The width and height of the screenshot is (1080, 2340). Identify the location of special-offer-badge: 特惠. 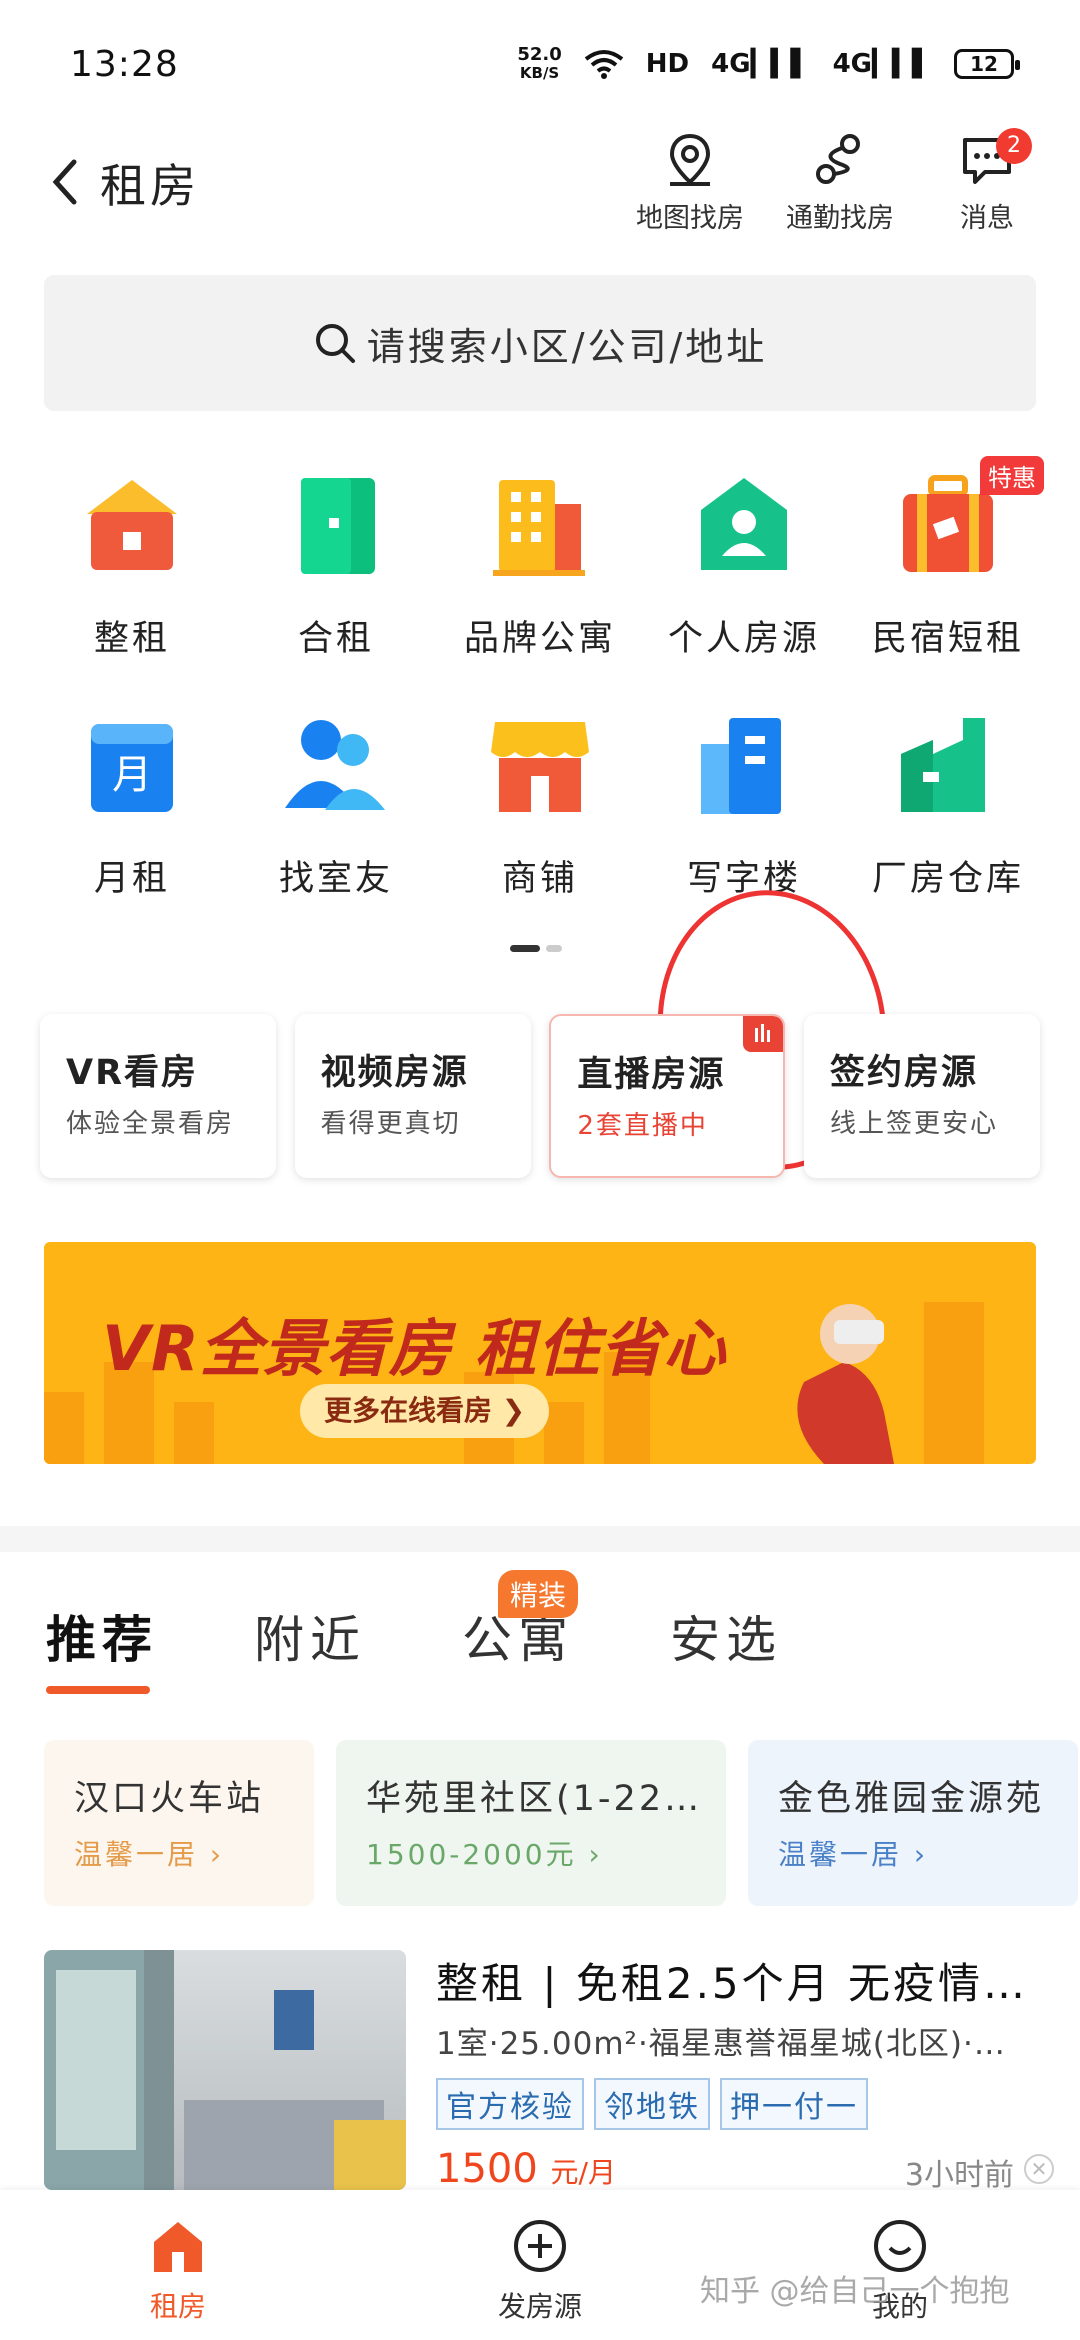
(1012, 475).